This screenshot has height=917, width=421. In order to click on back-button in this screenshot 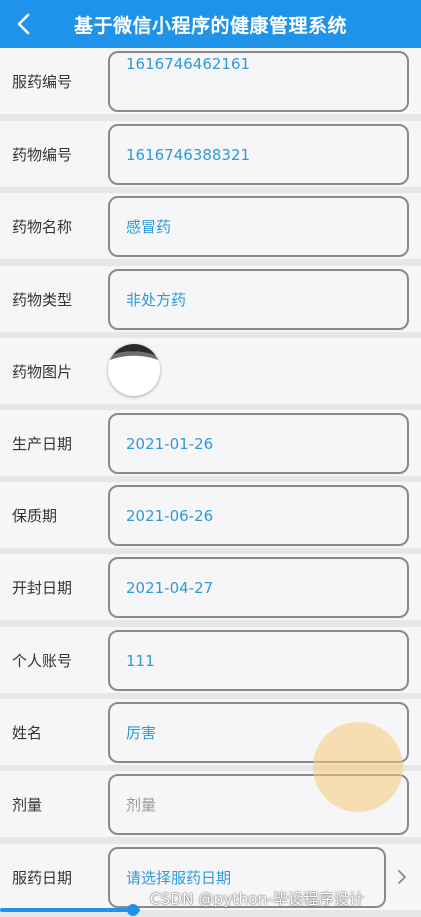, I will do `click(24, 24)`.